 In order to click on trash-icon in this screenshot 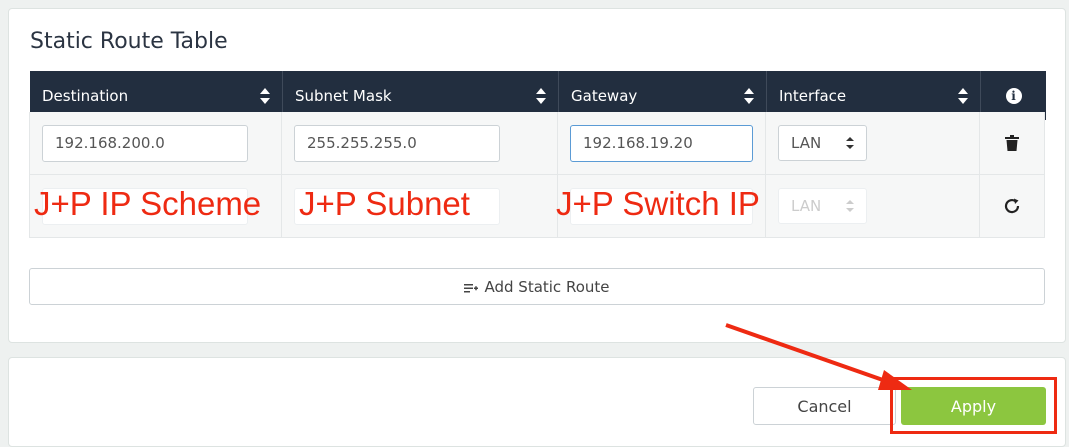, I will do `click(1012, 143)`.